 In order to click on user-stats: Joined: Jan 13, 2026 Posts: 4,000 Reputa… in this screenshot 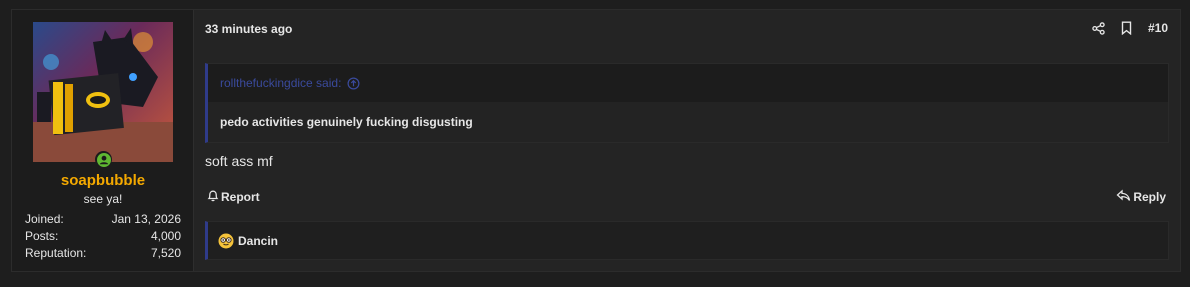, I will do `click(103, 236)`.